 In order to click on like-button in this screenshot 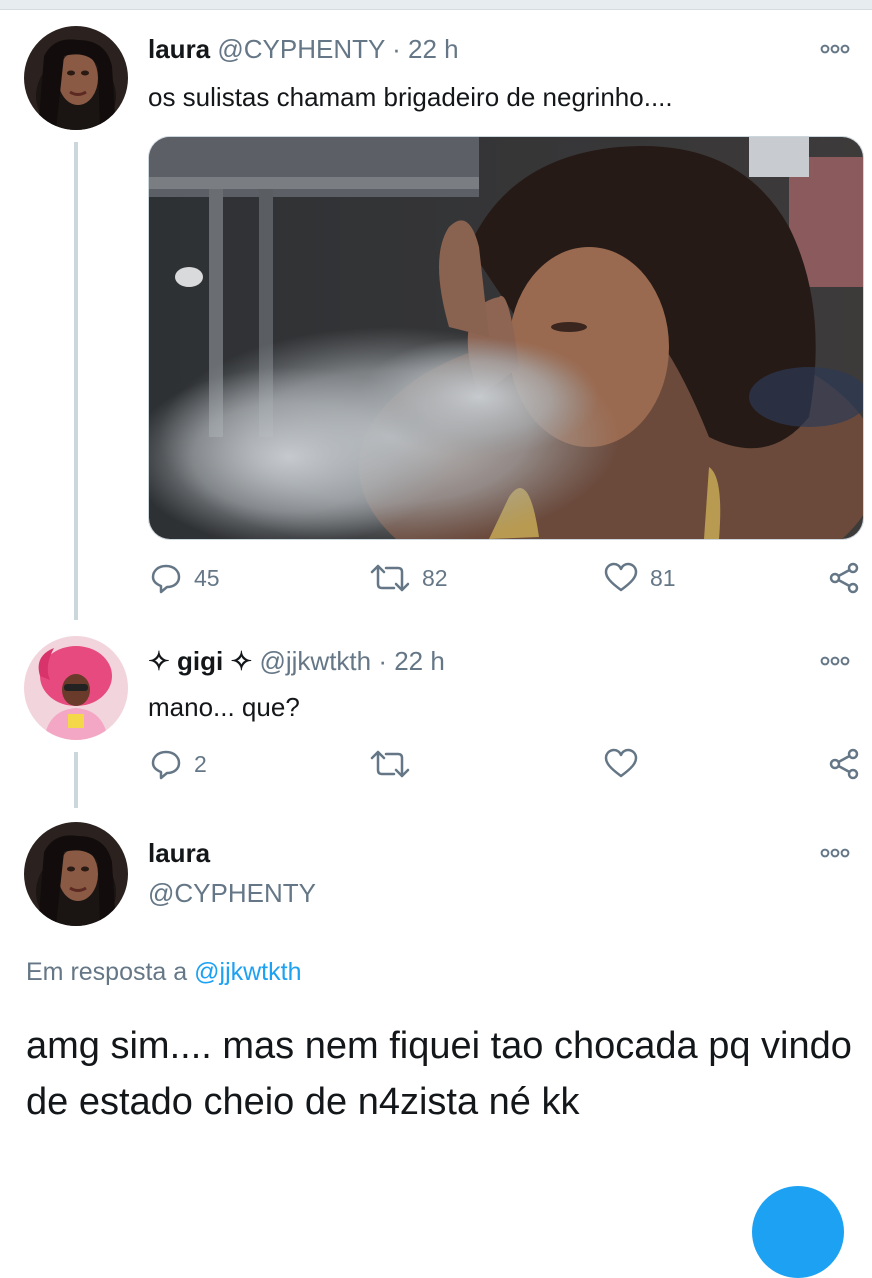, I will do `click(621, 764)`.